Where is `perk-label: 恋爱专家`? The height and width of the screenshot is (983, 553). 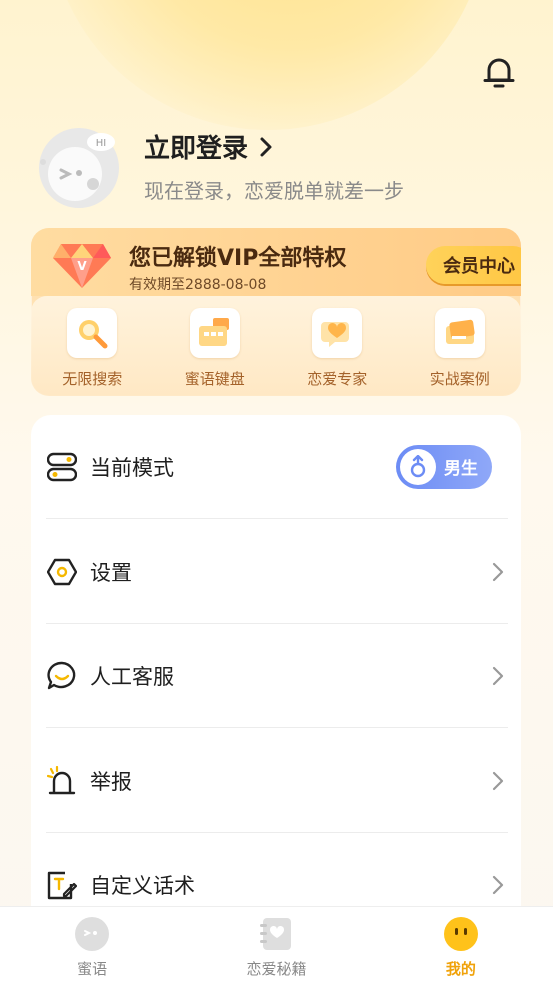
perk-label: 恋爱专家 is located at coordinates (337, 379).